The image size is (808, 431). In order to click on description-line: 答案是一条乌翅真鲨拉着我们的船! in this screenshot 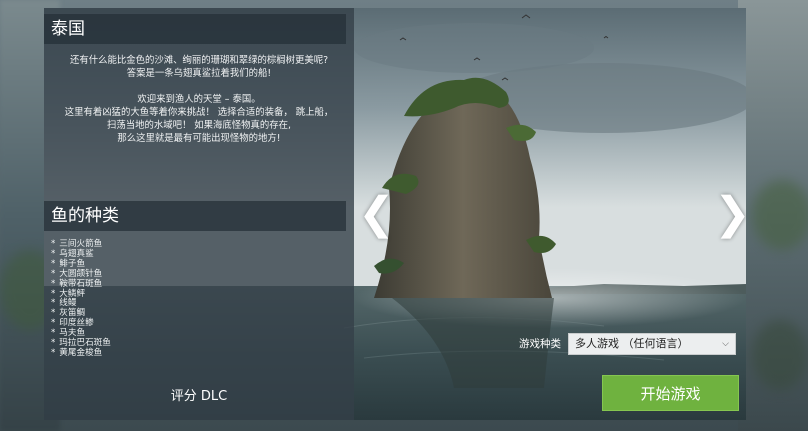, I will do `click(199, 73)`.